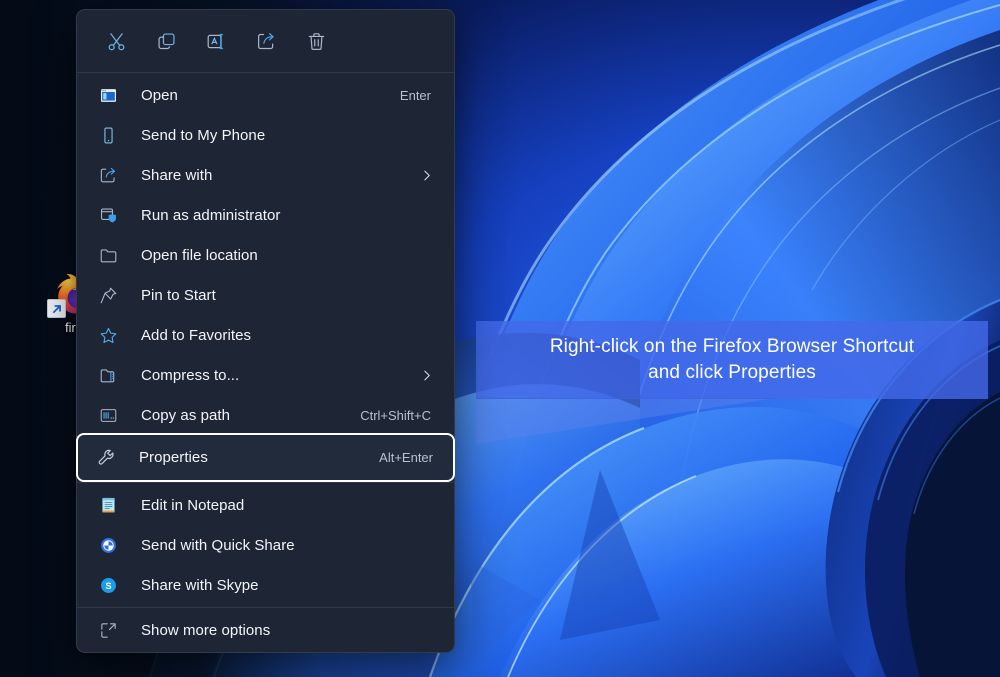  Describe the element at coordinates (196, 335) in the screenshot. I see `menu-item-label: Add to Favorites` at that location.